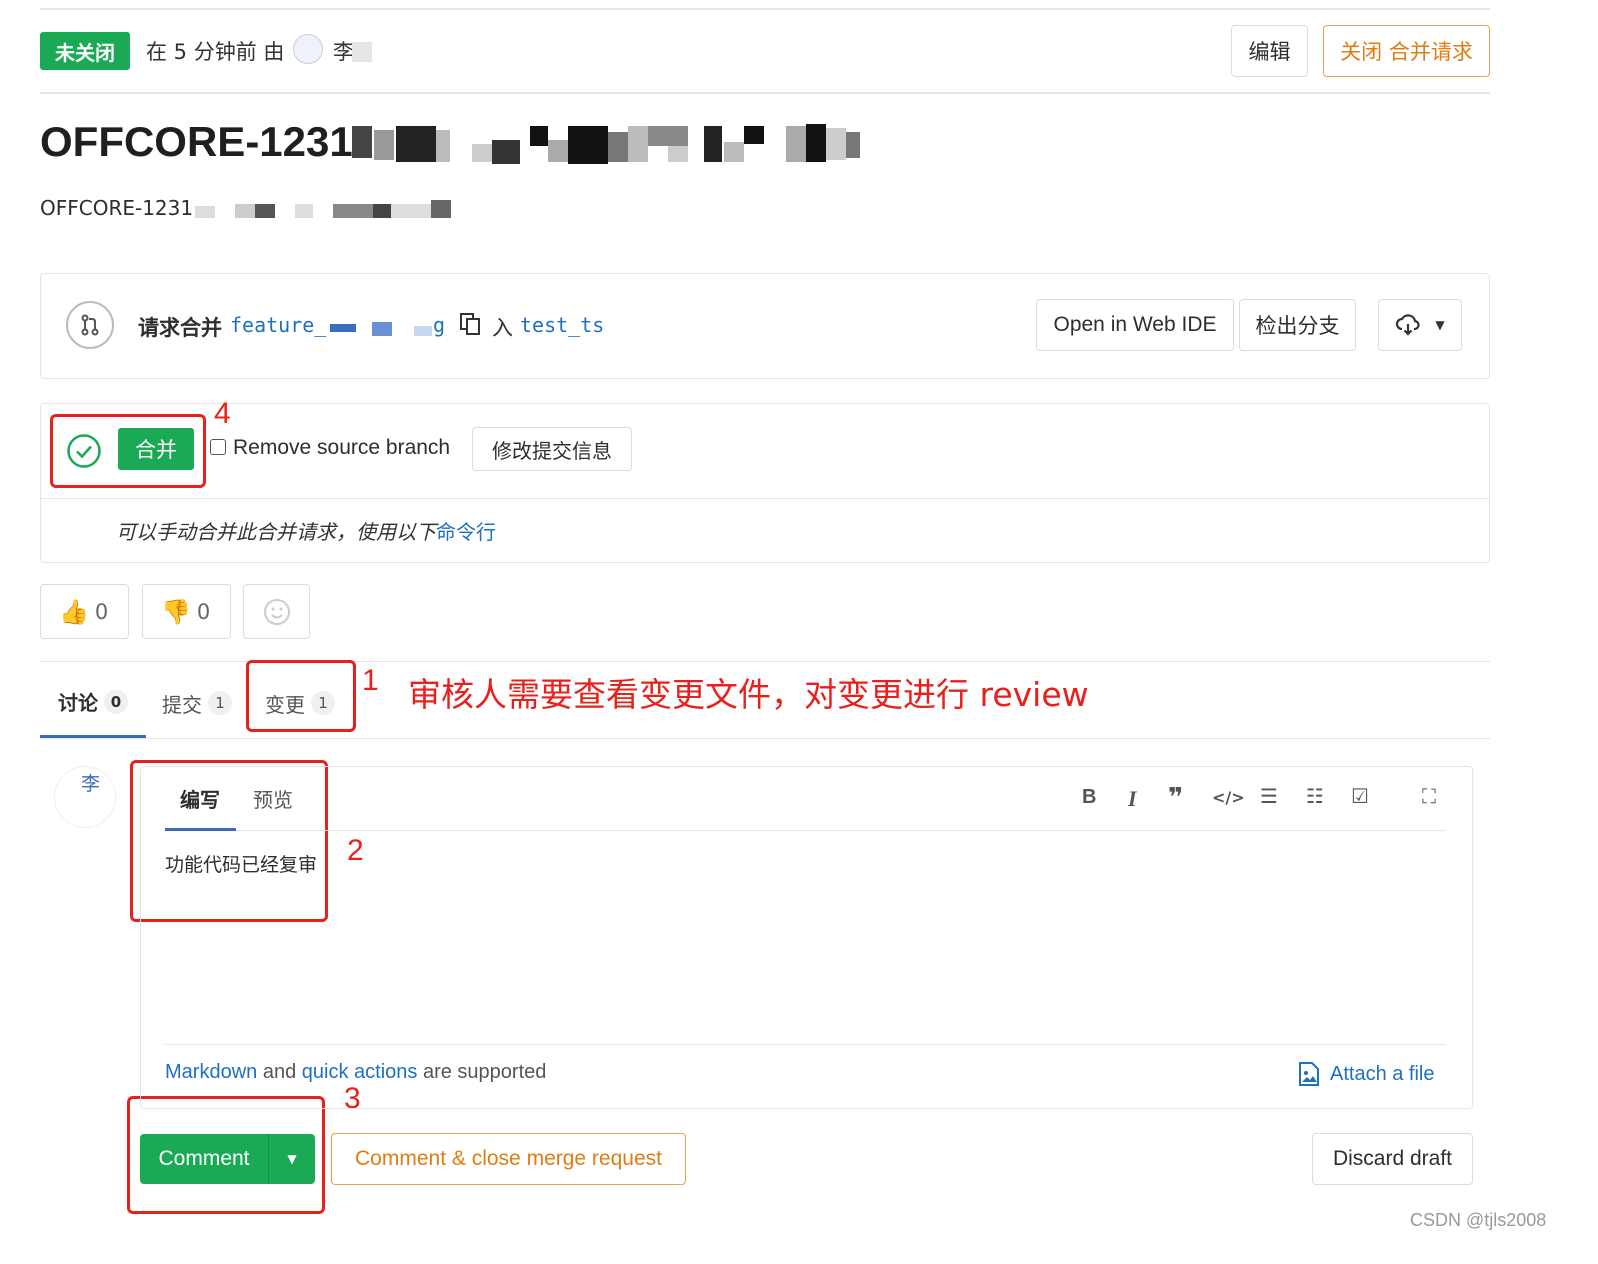 This screenshot has height=1264, width=1598. I want to click on author-avatar, so click(308, 49).